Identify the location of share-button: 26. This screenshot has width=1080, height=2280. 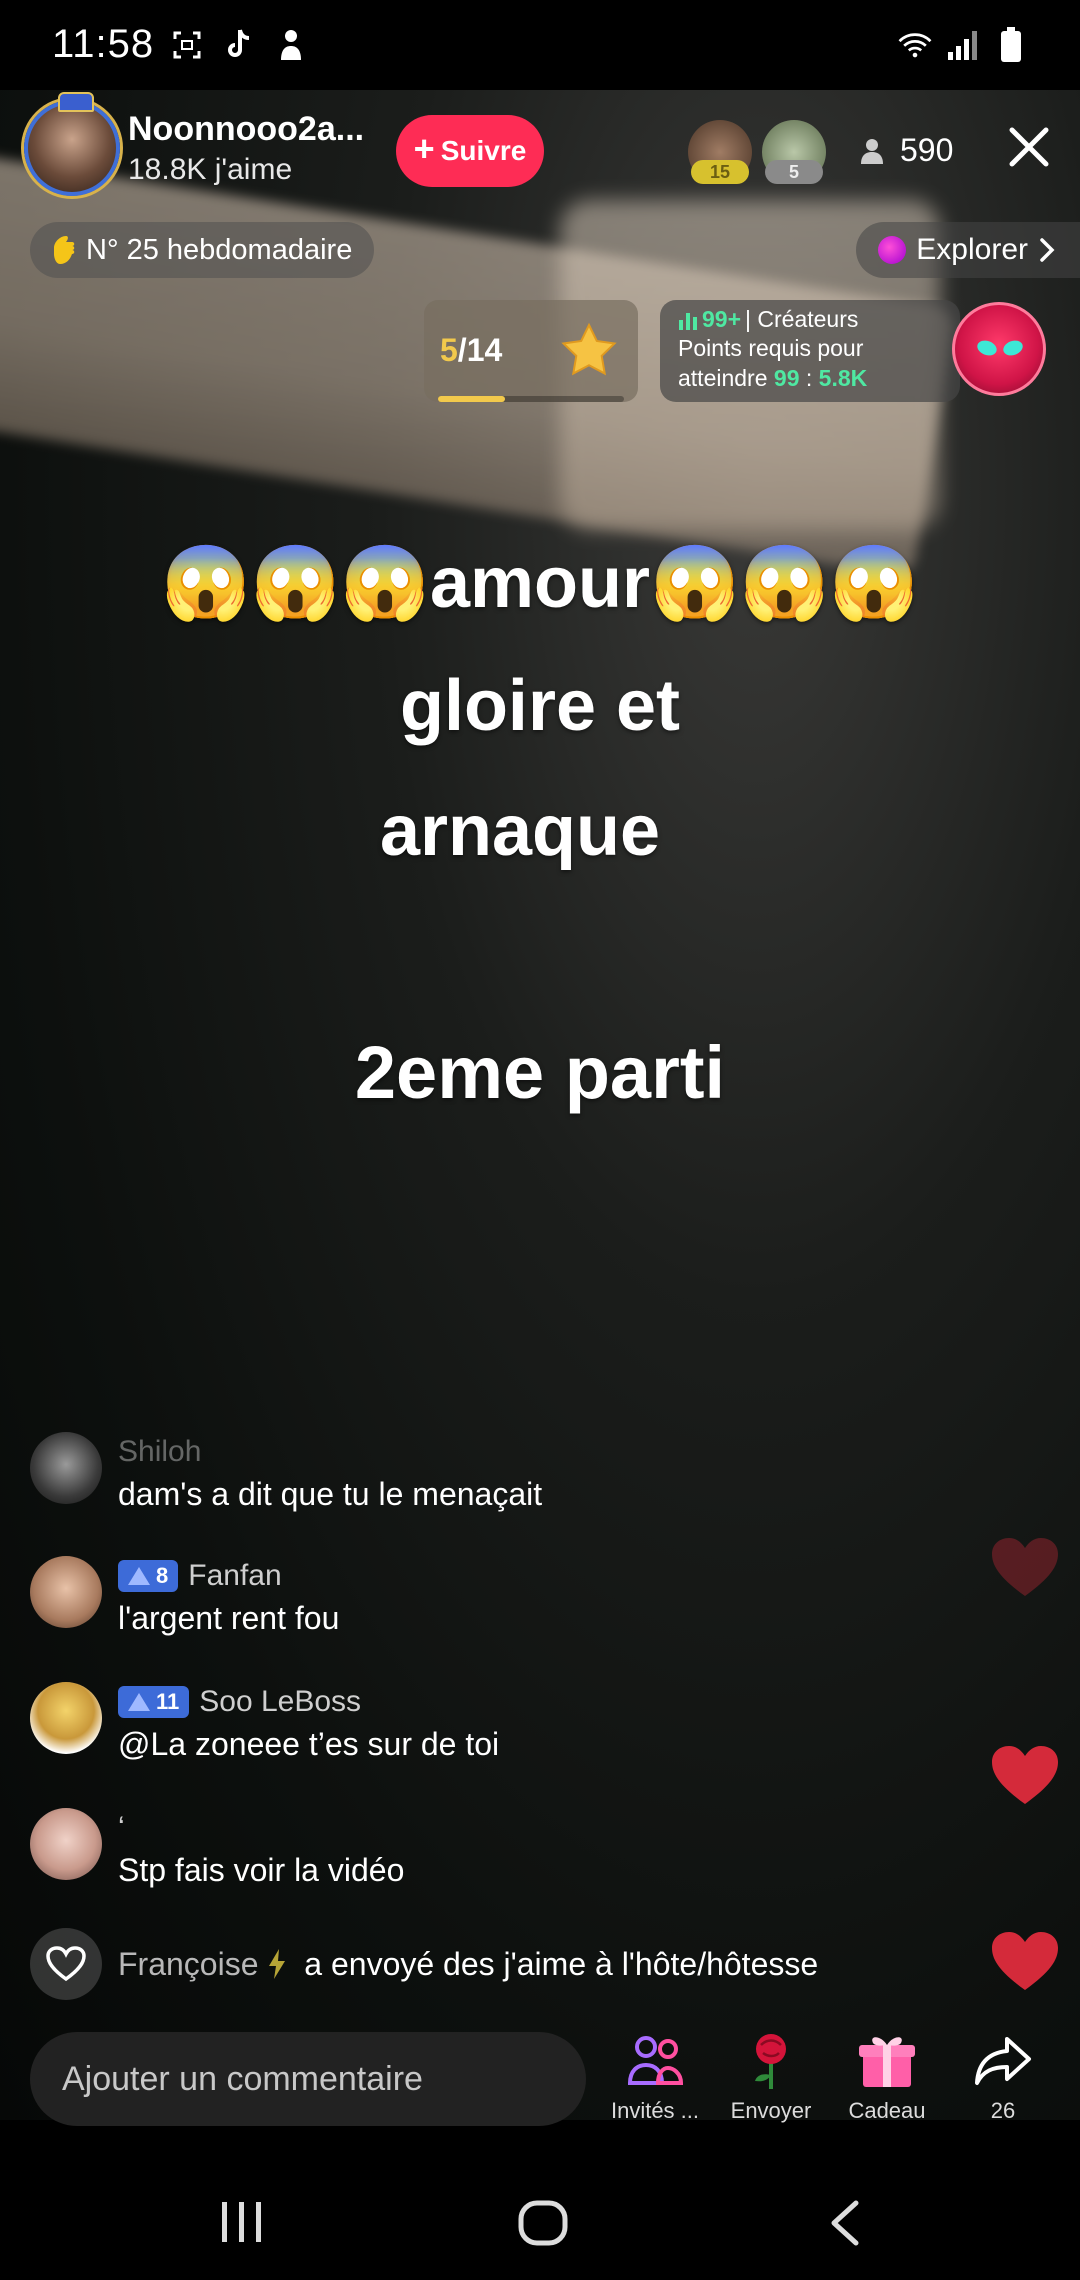
(1003, 2077).